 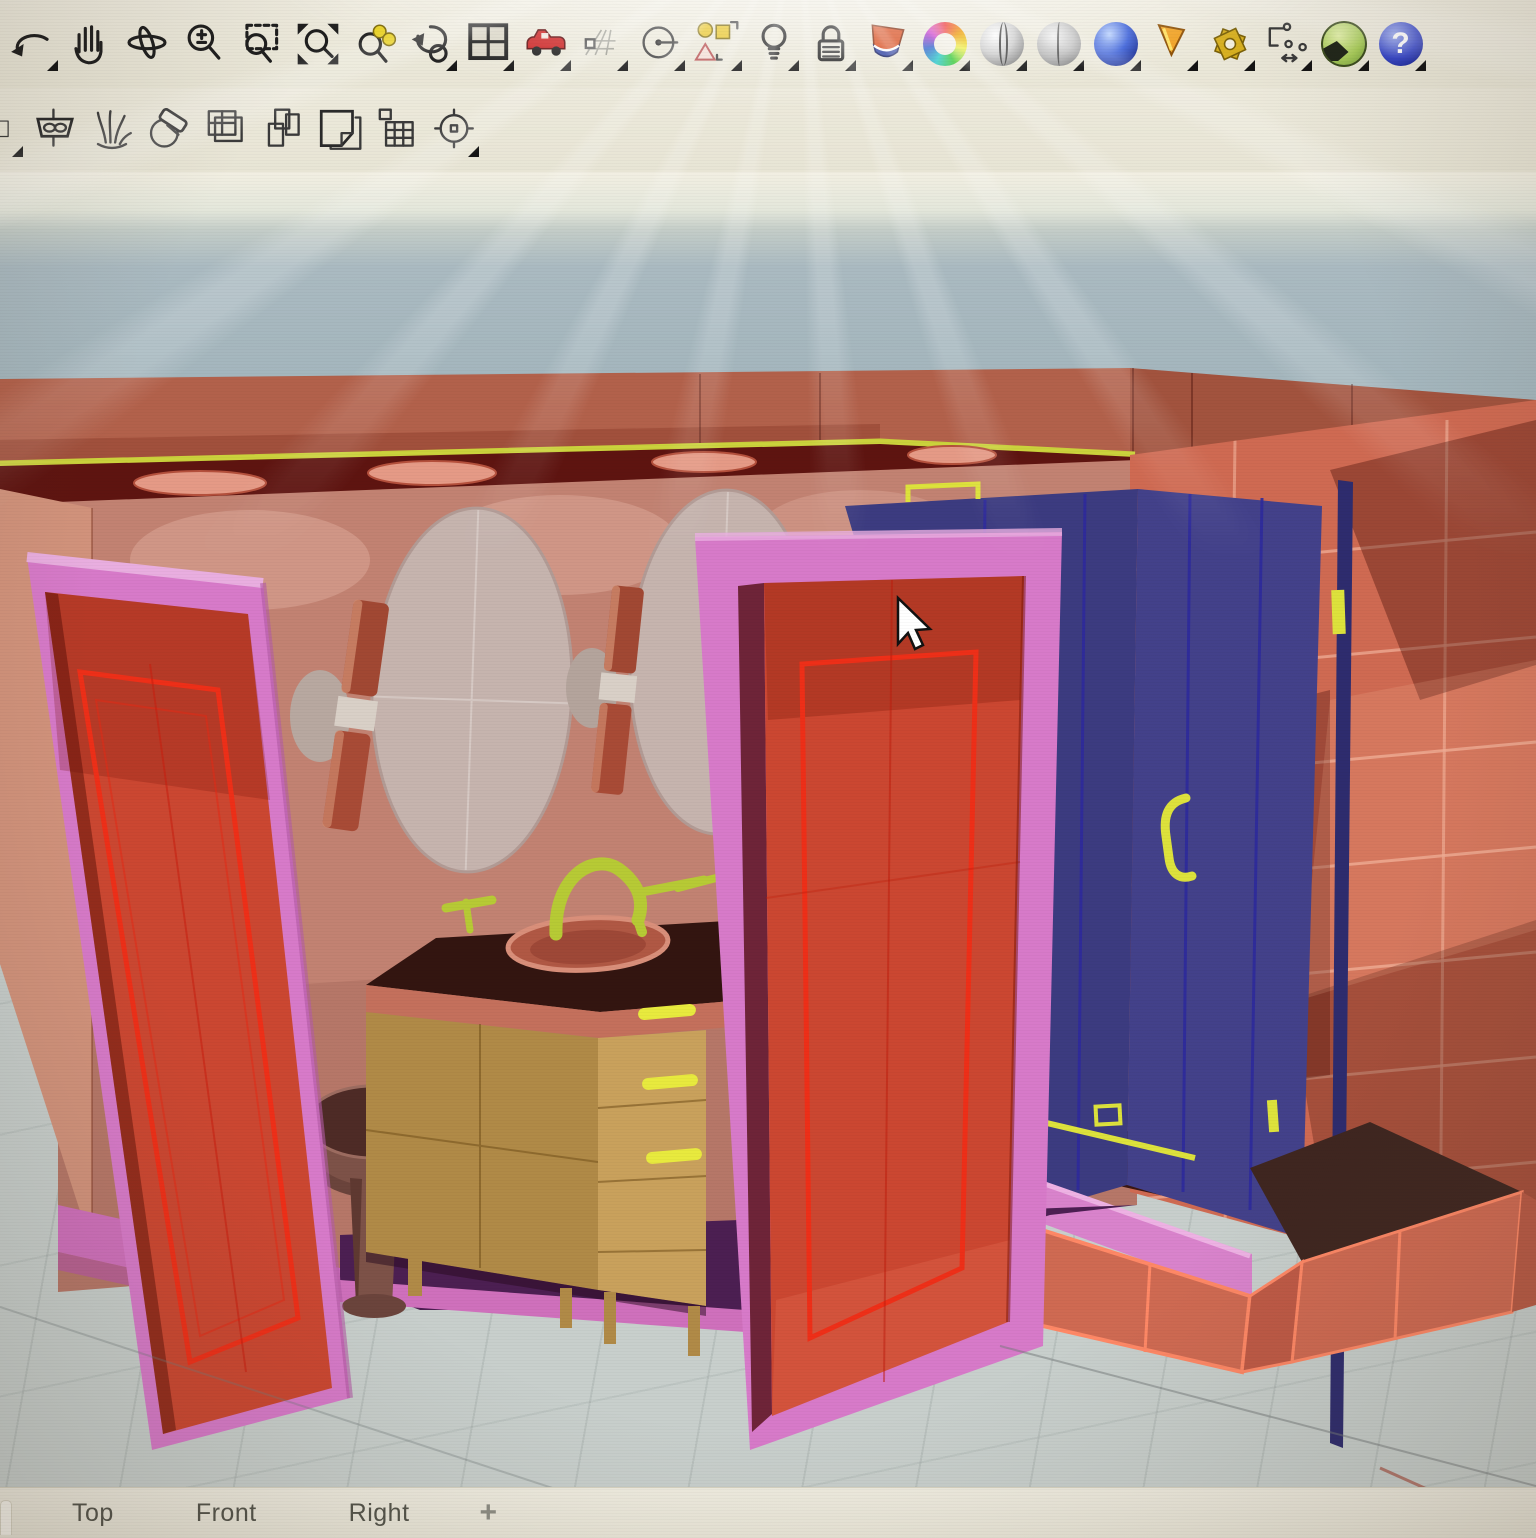 What do you see at coordinates (716, 44) in the screenshot?
I see `selection-filter-icon` at bounding box center [716, 44].